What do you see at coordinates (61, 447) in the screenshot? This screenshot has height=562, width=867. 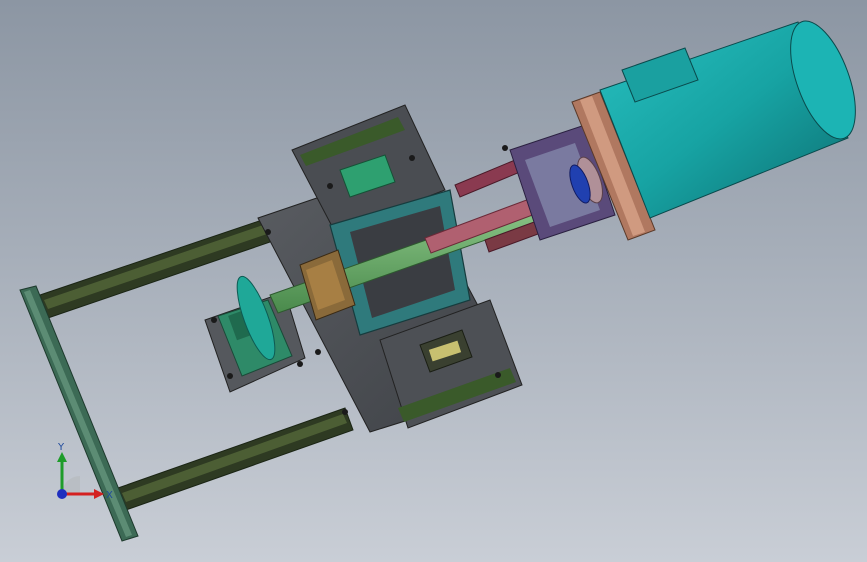 I see `y-axis-label: Y` at bounding box center [61, 447].